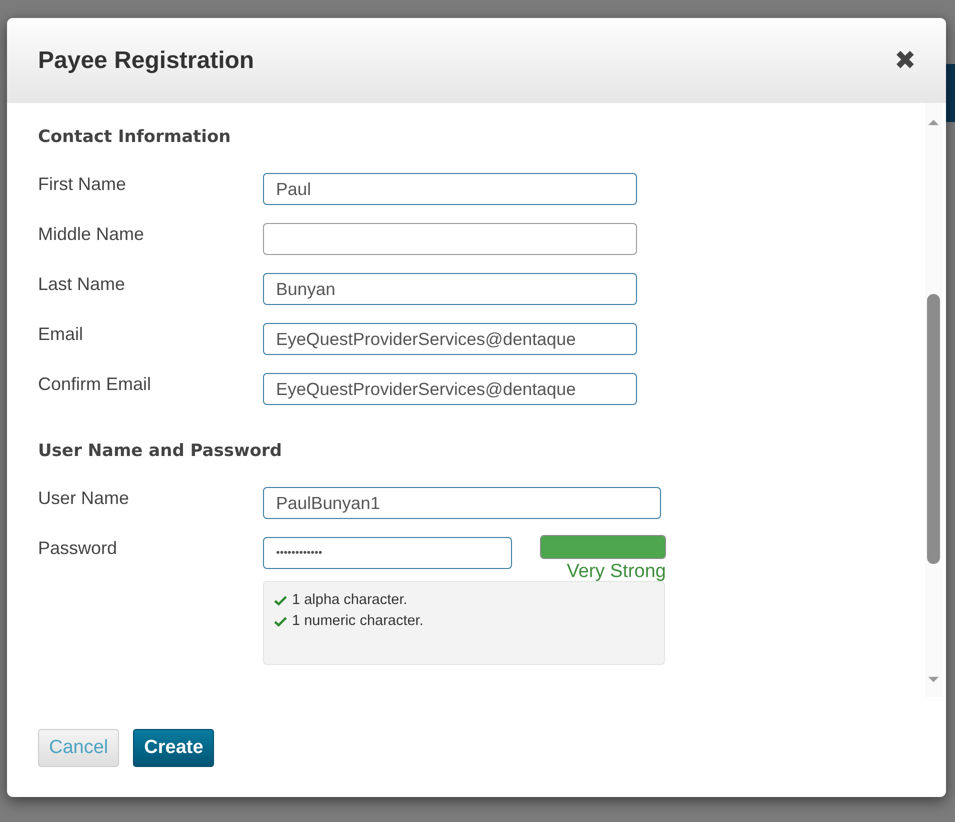  I want to click on password-field: ••••••••••••, so click(387, 553).